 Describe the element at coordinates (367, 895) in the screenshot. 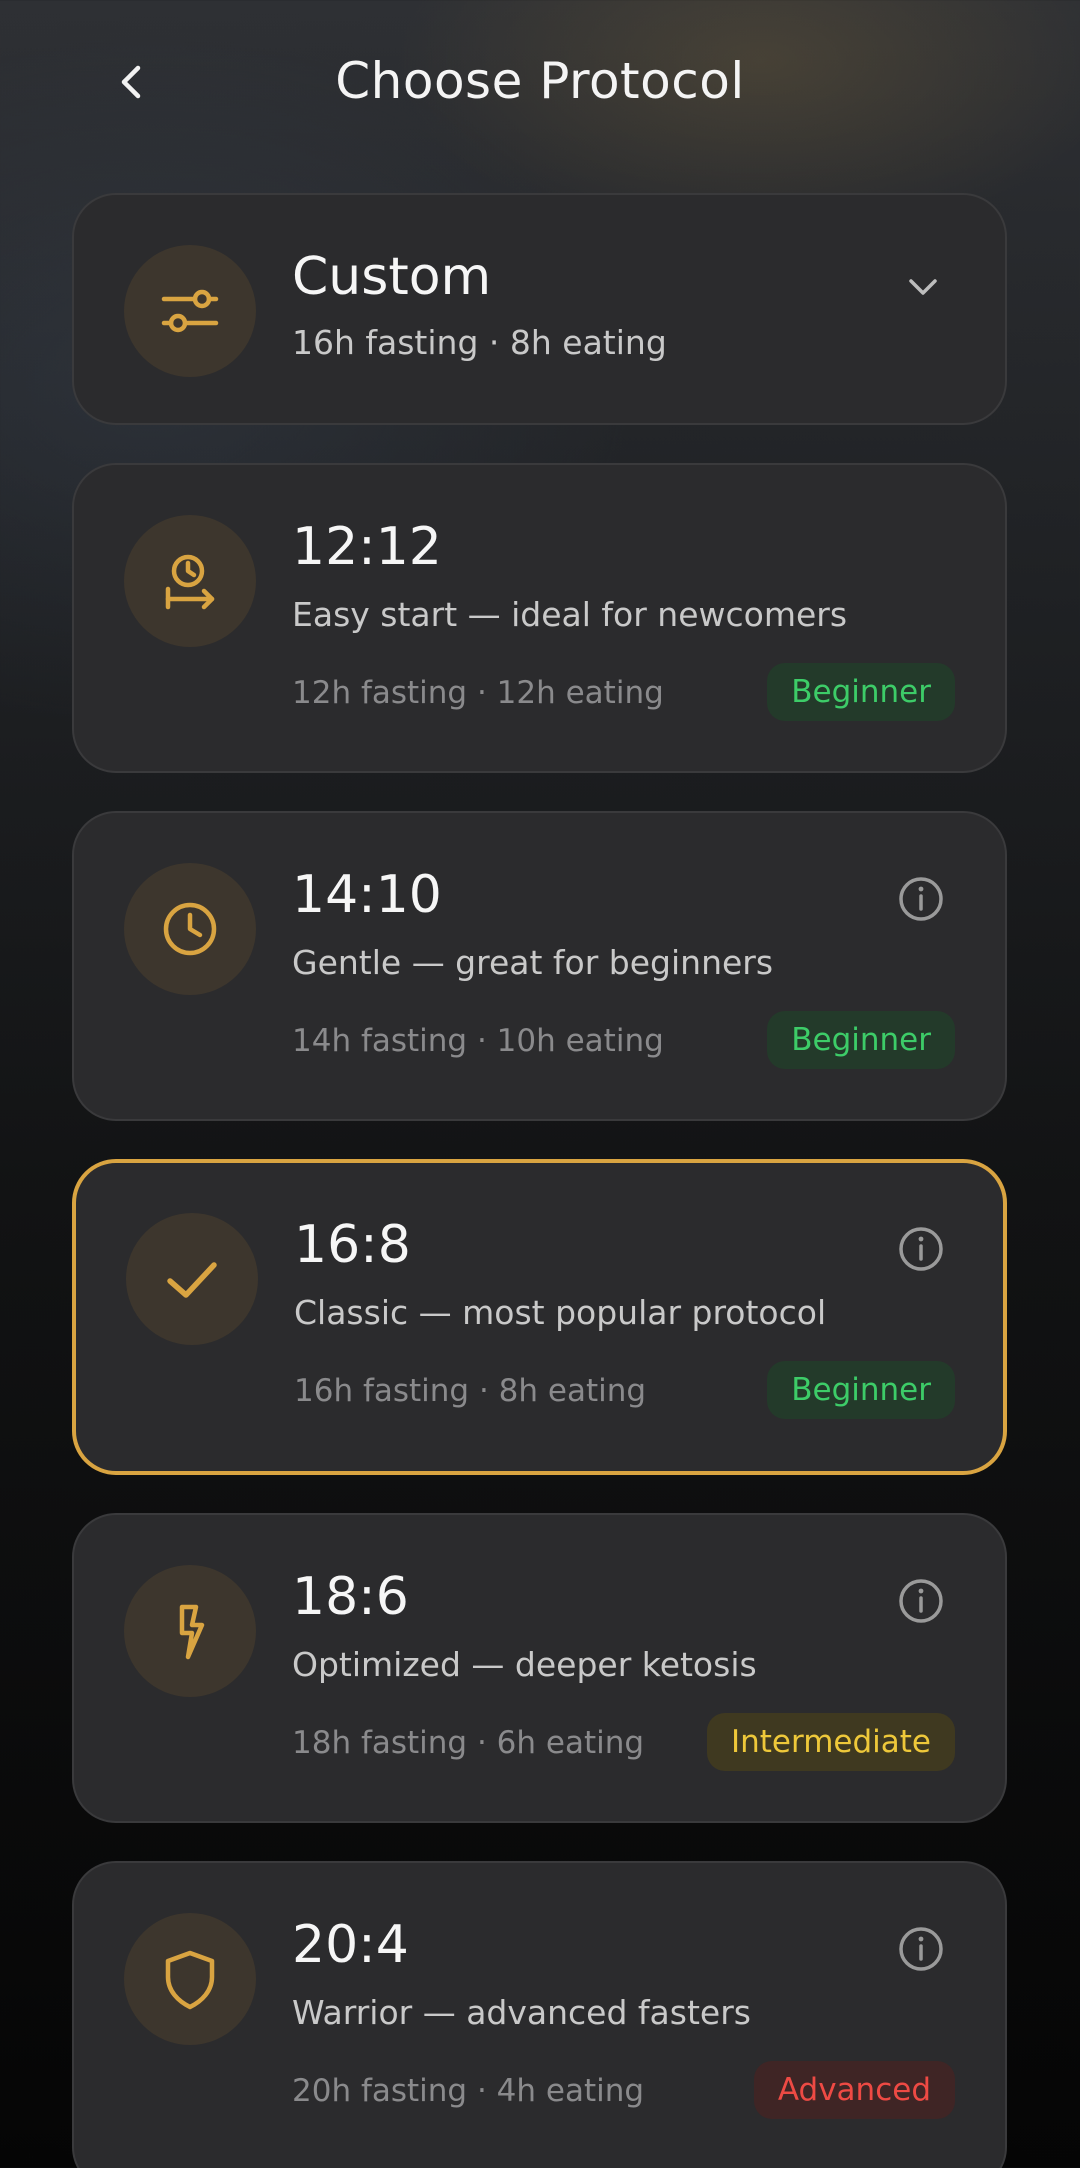

I see `protocol-title: 14:10` at that location.